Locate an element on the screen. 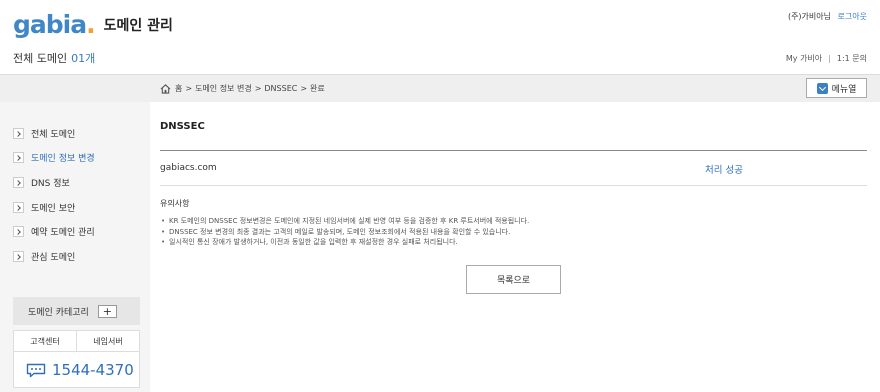 Image resolution: width=880 pixels, height=392 pixels. logo-text: gabia. is located at coordinates (54, 24).